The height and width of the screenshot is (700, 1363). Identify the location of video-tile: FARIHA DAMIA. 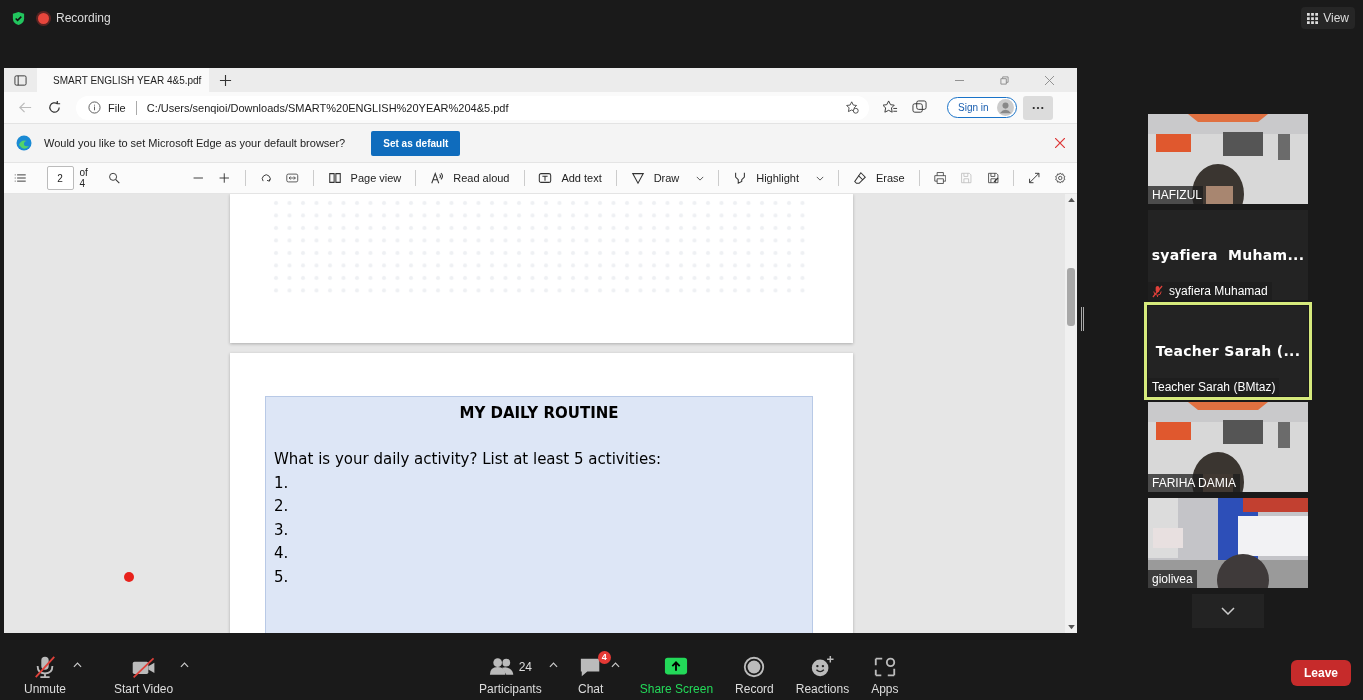
(1228, 447).